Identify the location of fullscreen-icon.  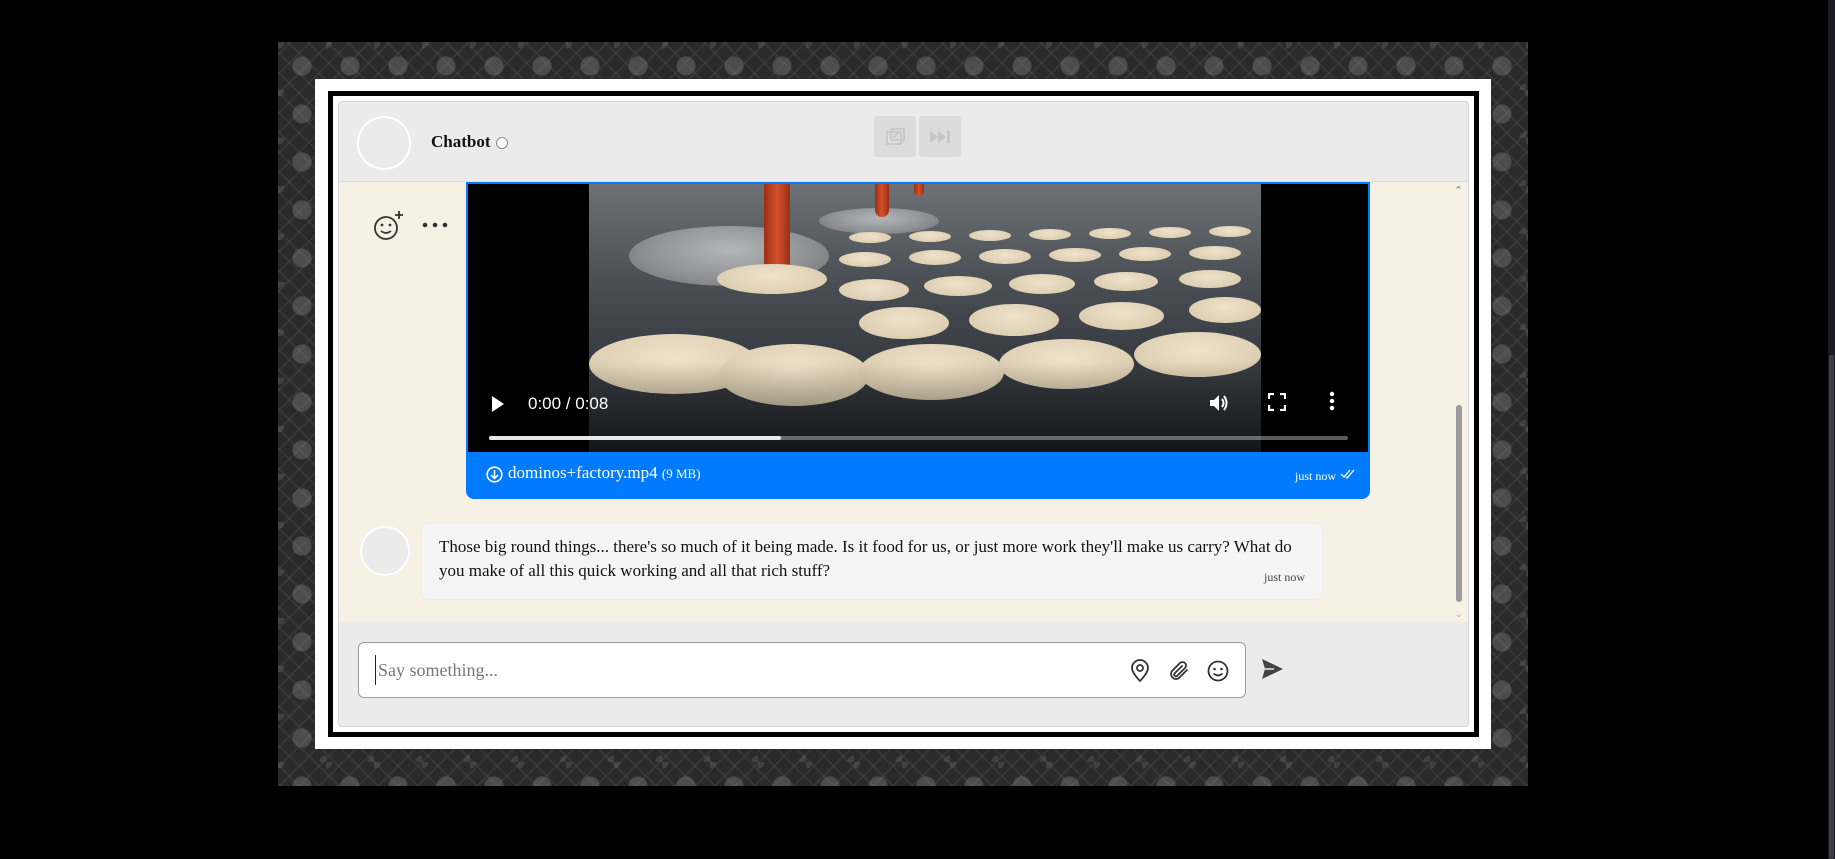
(1277, 402).